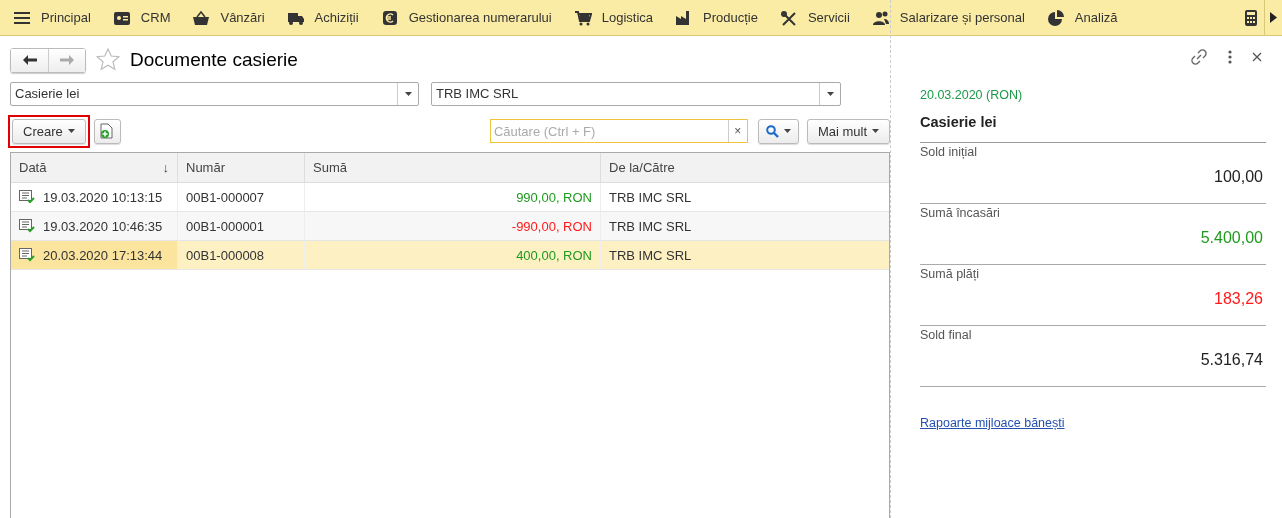 This screenshot has width=1282, height=518. I want to click on menu-item: Servicii, so click(814, 17).